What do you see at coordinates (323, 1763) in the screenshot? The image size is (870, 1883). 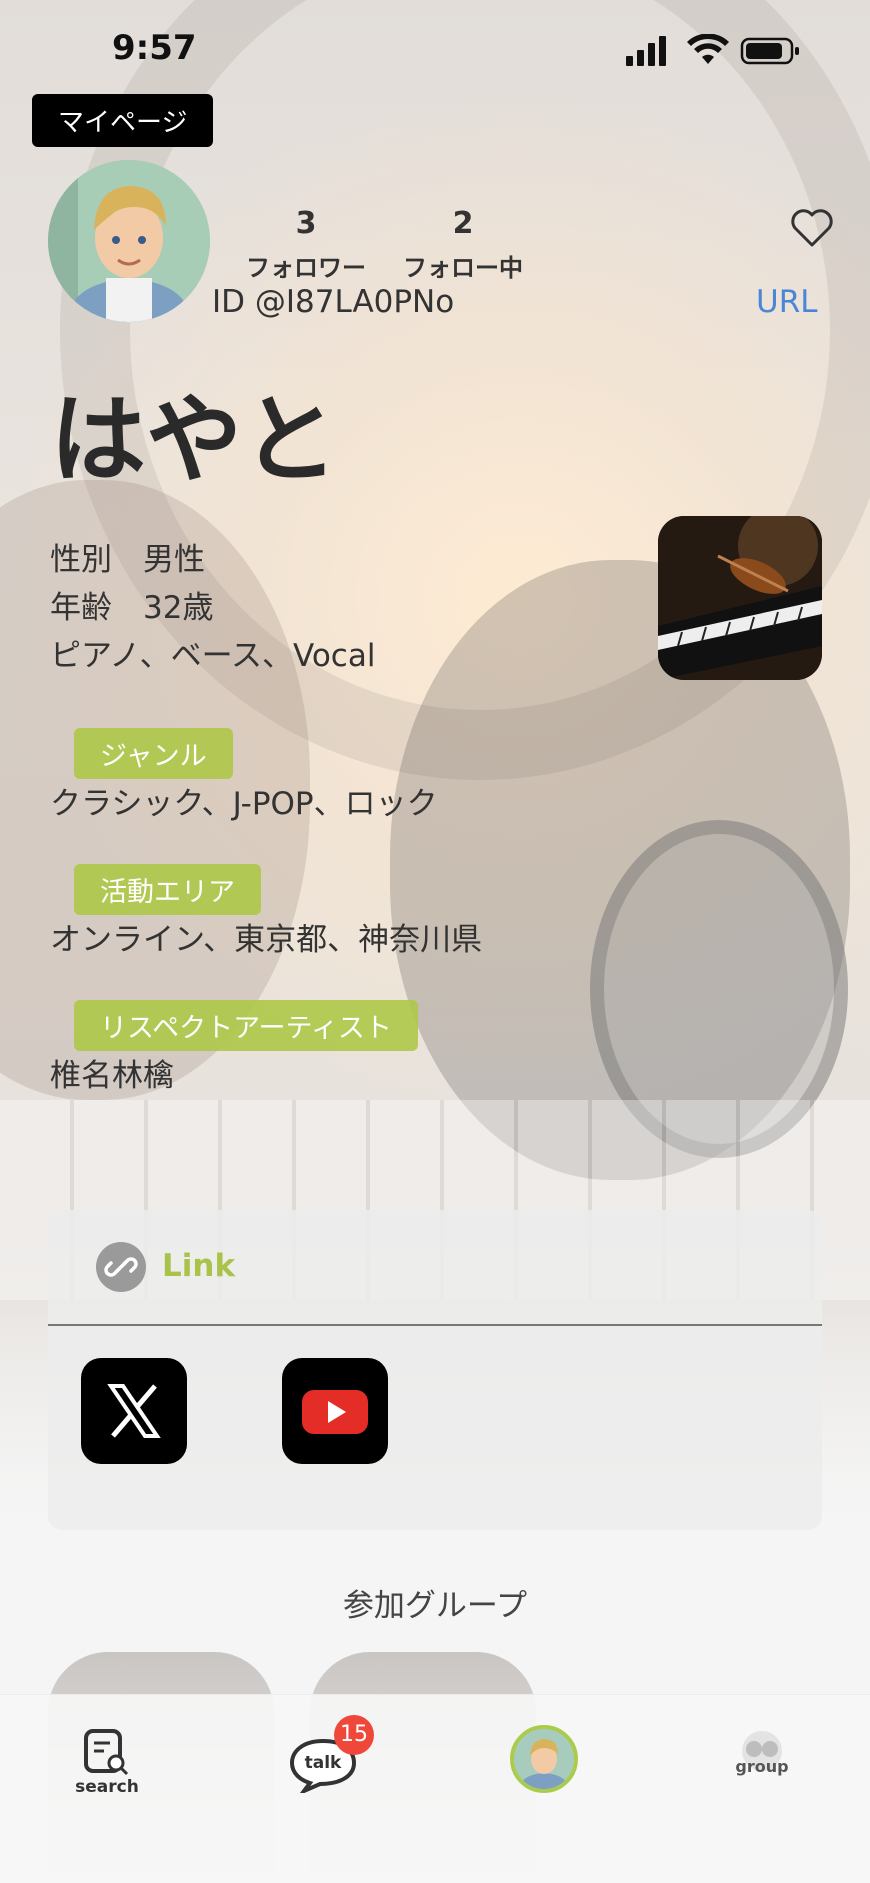 I see `tab-talk-label: talk` at bounding box center [323, 1763].